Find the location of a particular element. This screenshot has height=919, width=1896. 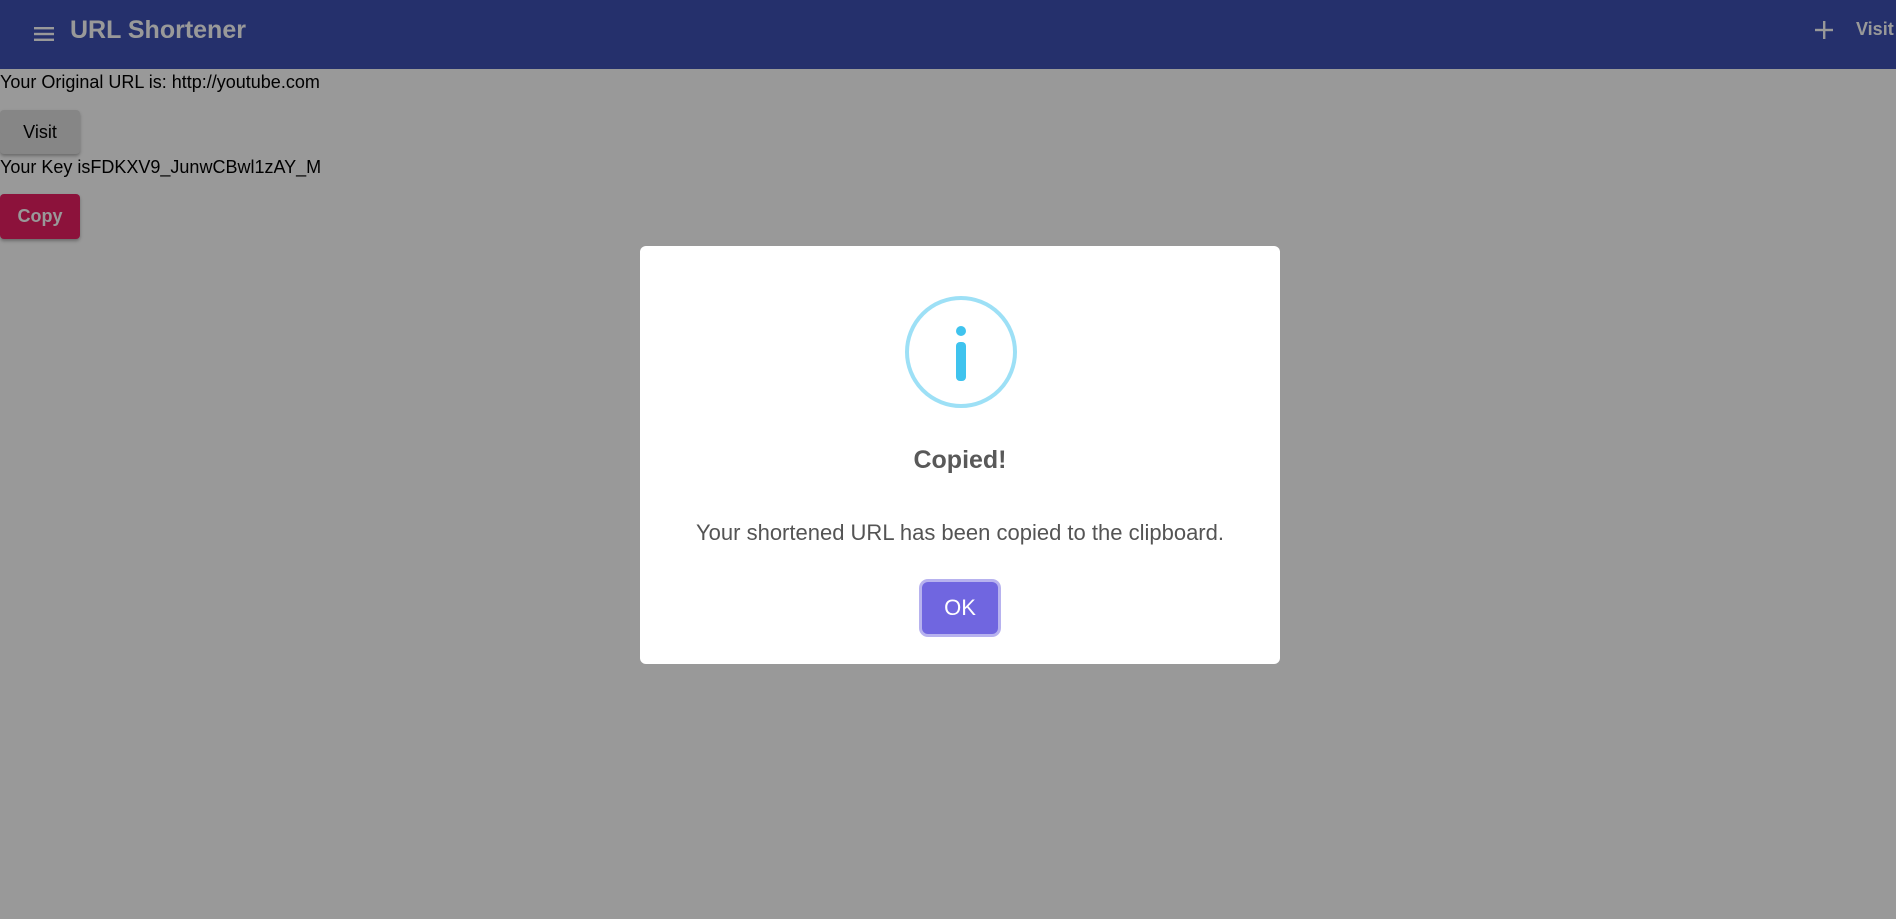

info-icon-stem is located at coordinates (961, 361).